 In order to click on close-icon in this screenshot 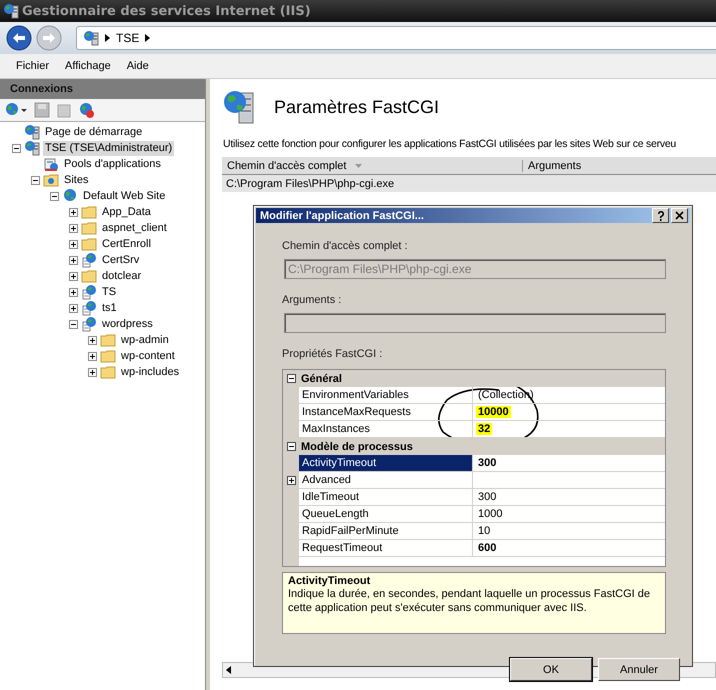, I will do `click(679, 215)`.